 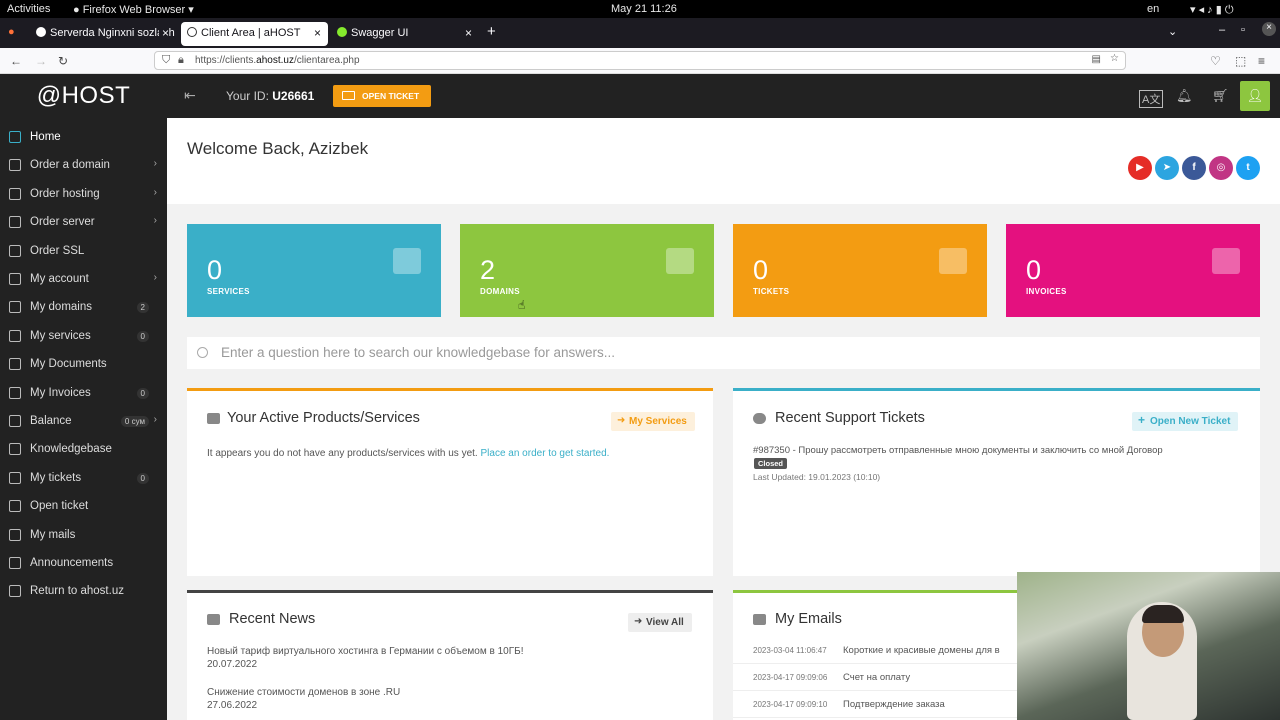 What do you see at coordinates (83, 592) in the screenshot?
I see `sidebar-item-return-to-ahost-uz: Return to ahost.uz` at bounding box center [83, 592].